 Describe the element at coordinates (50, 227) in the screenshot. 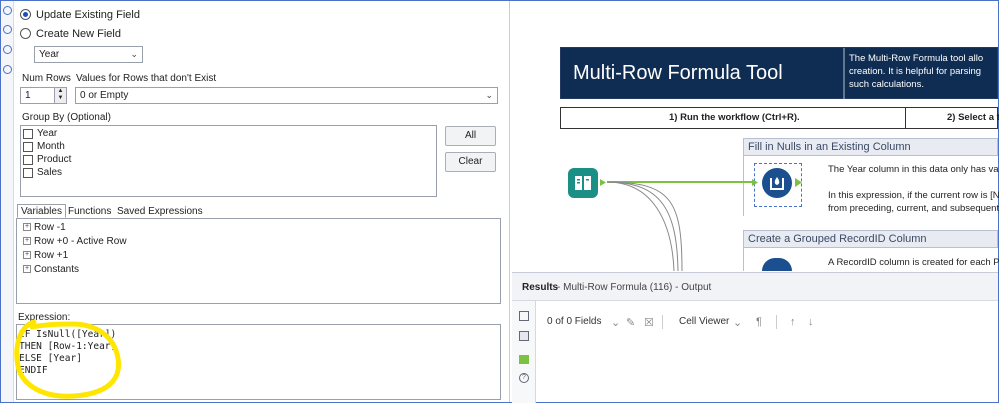

I see `tree-item-label: Row -1` at that location.